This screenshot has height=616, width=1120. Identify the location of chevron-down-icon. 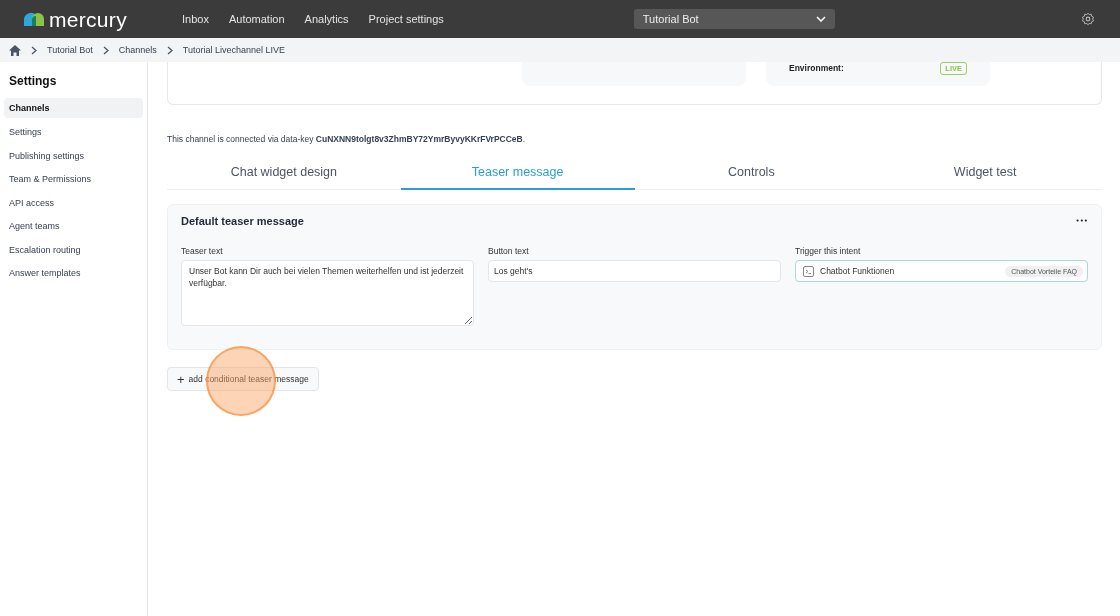
(820, 19).